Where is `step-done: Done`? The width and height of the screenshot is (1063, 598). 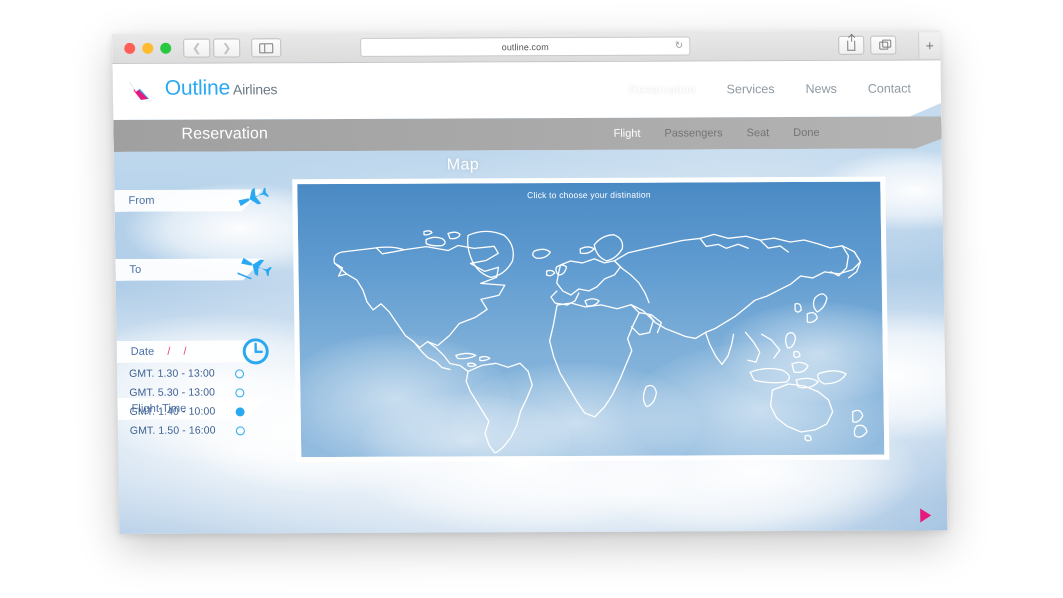 step-done: Done is located at coordinates (806, 133).